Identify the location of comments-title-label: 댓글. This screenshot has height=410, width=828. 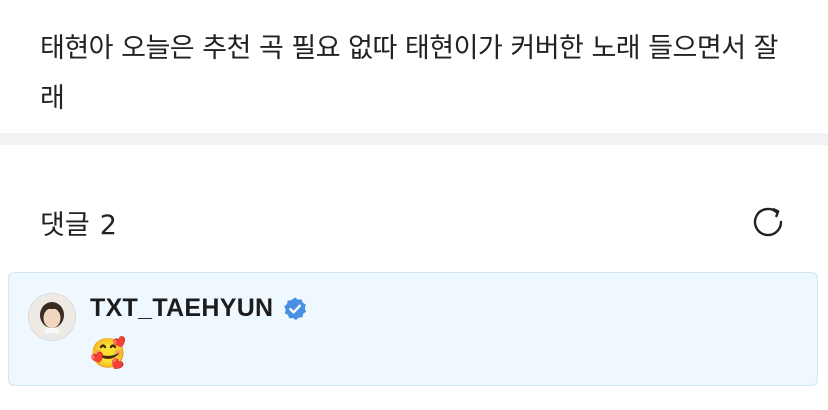
(65, 225).